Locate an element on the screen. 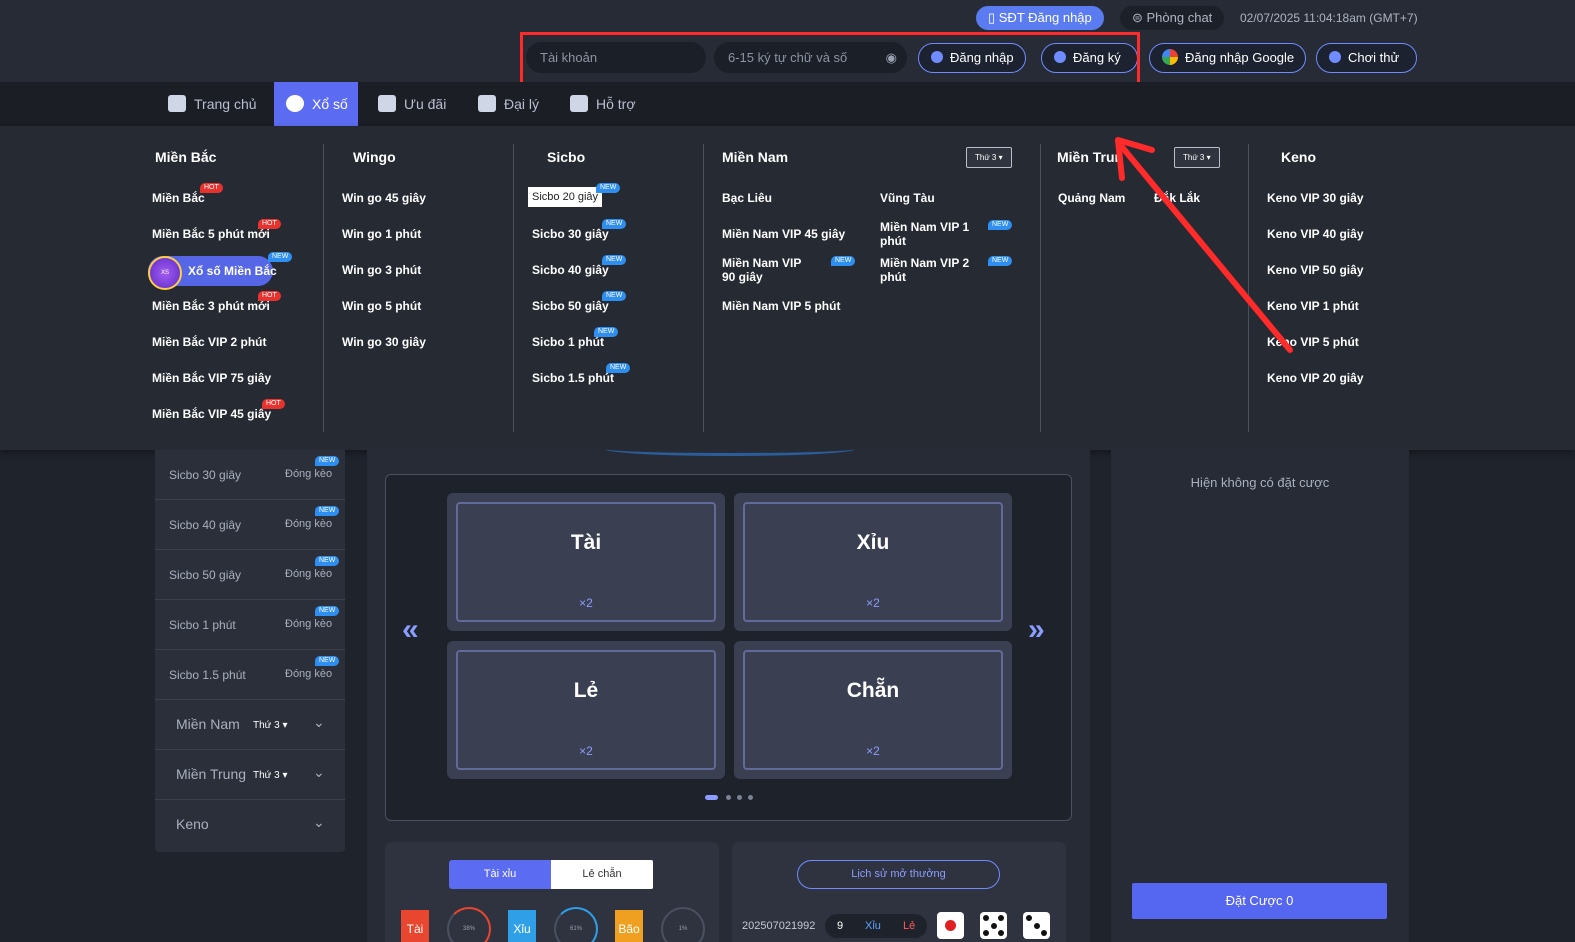 This screenshot has height=942, width=1575. password-input: 6-15 ký tự chữ và số ◉ is located at coordinates (810, 57).